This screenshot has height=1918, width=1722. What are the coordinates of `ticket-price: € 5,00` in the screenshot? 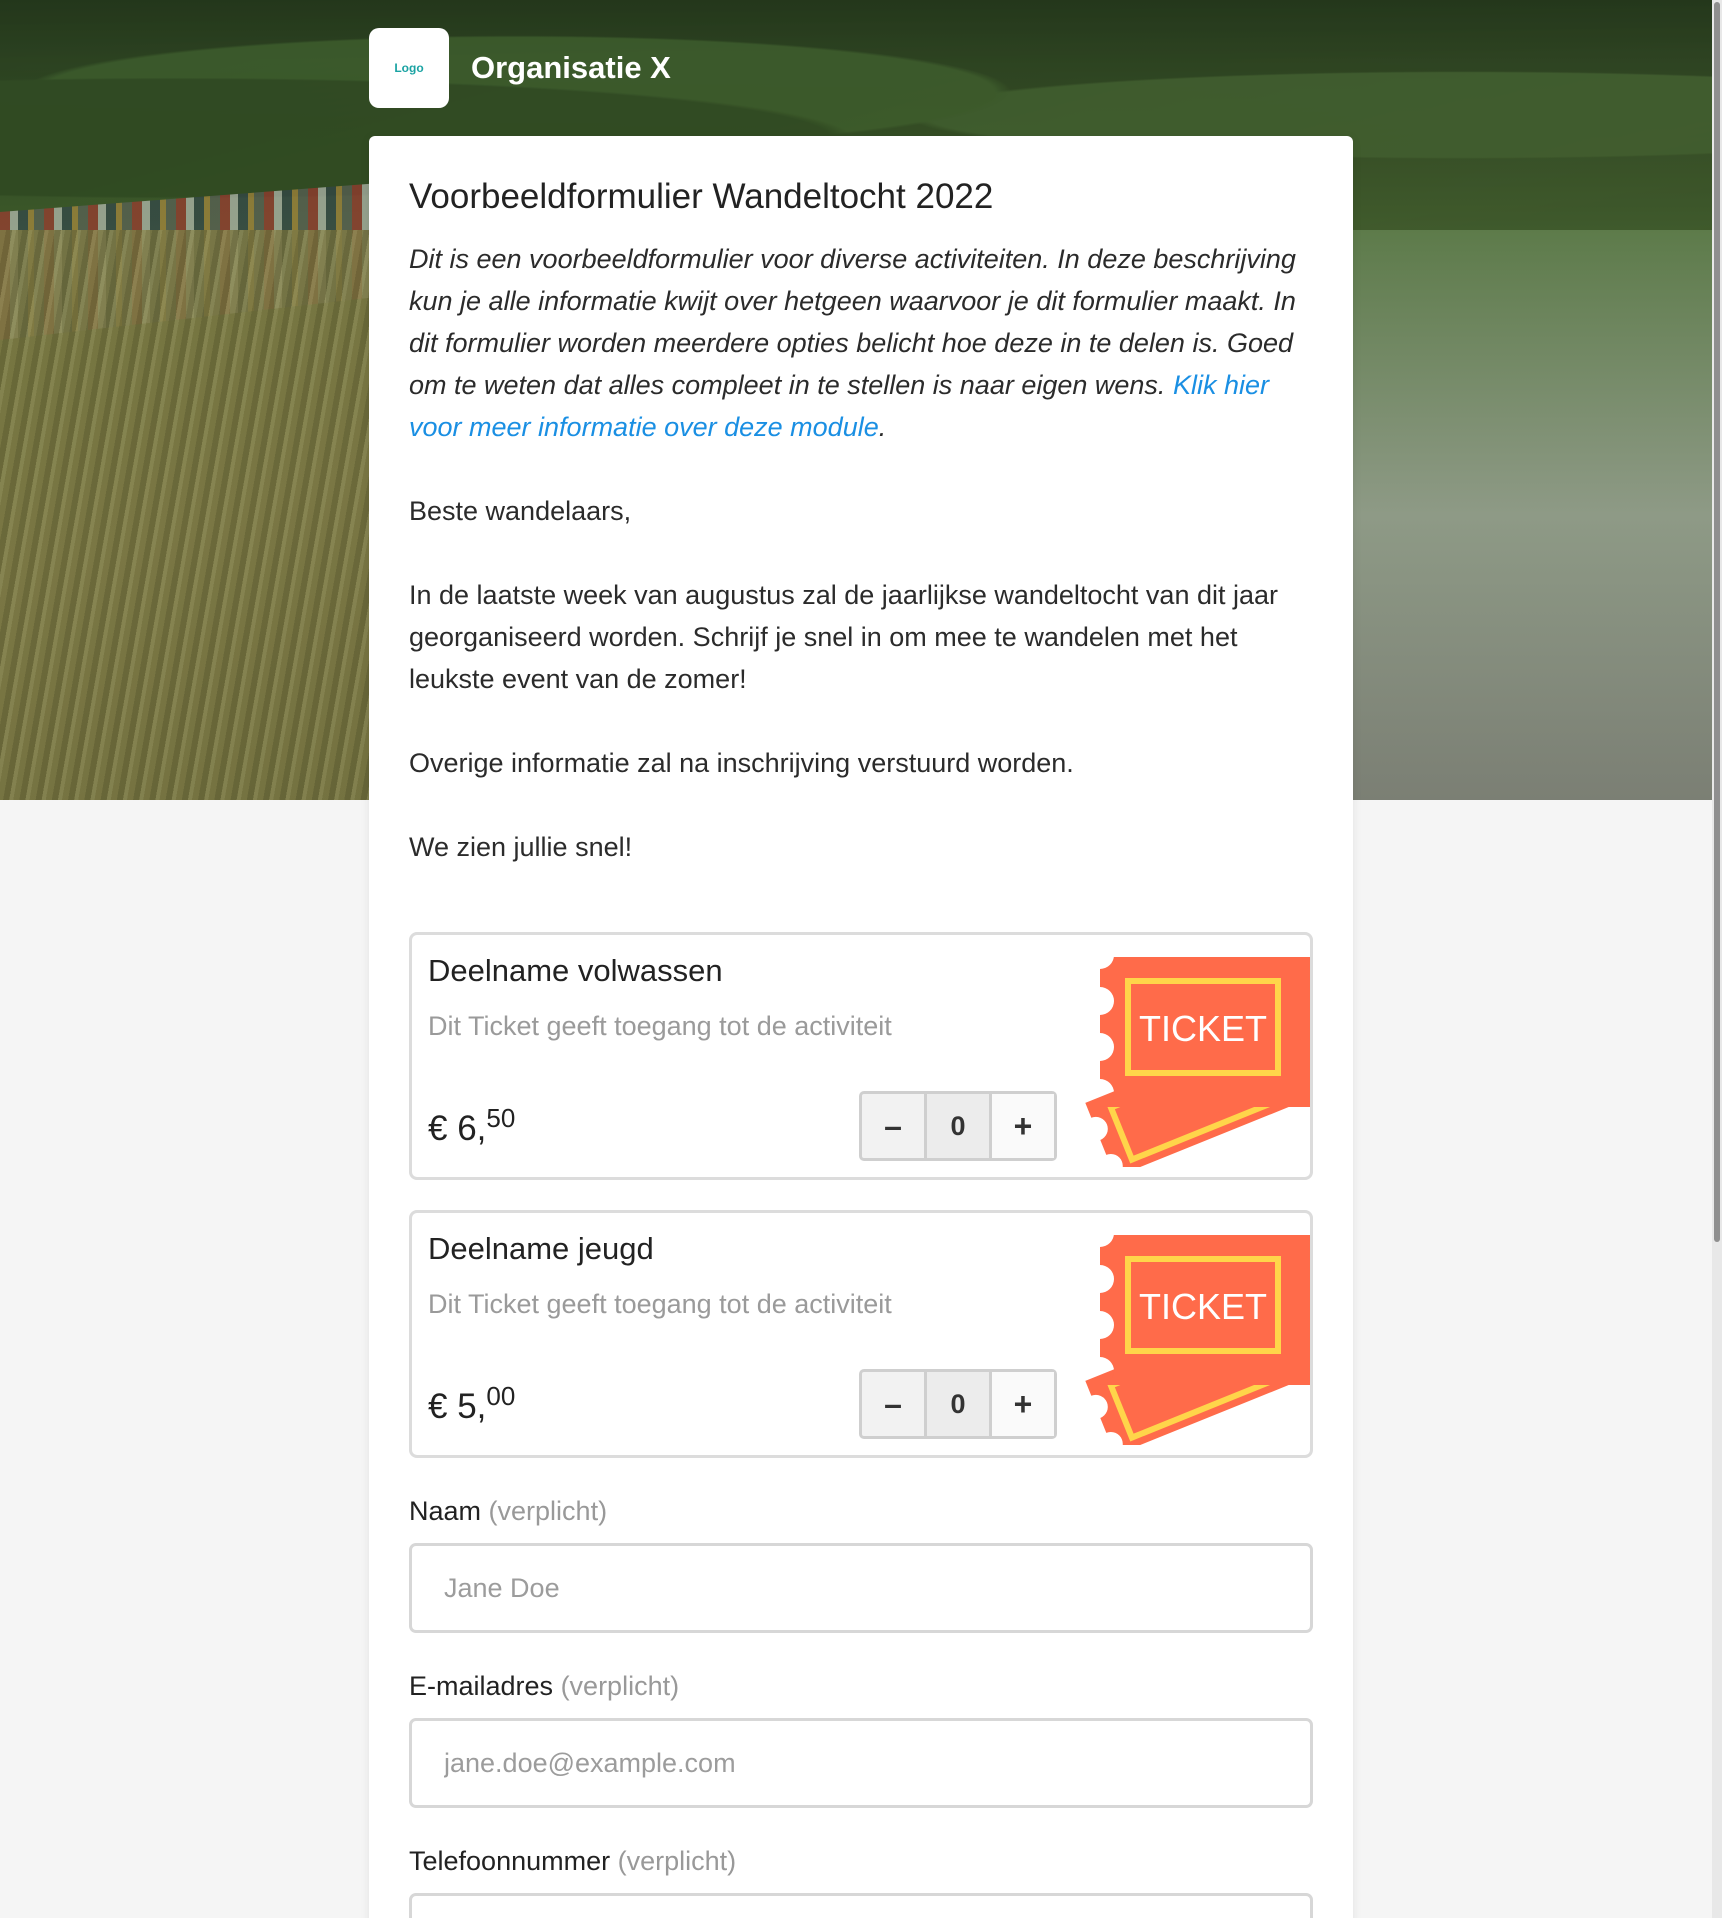 It's located at (471, 1404).